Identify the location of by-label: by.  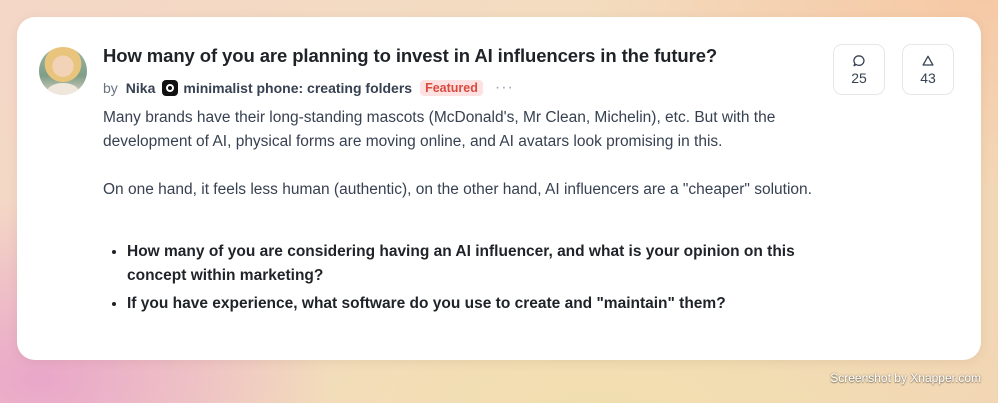
(110, 88).